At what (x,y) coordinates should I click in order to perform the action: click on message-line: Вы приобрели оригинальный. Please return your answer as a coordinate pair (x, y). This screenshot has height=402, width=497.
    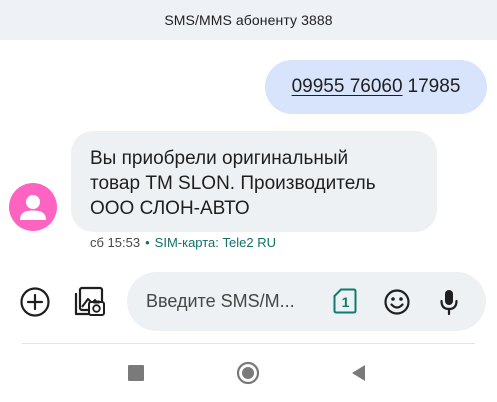
    Looking at the image, I should click on (219, 158).